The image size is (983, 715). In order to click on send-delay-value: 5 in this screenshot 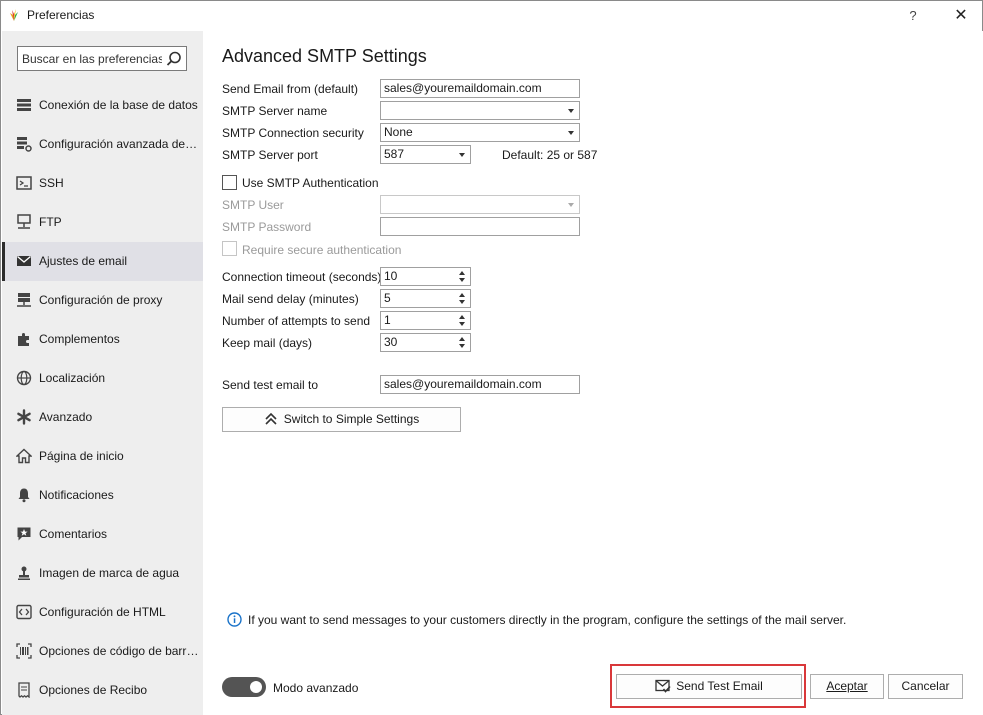, I will do `click(387, 298)`.